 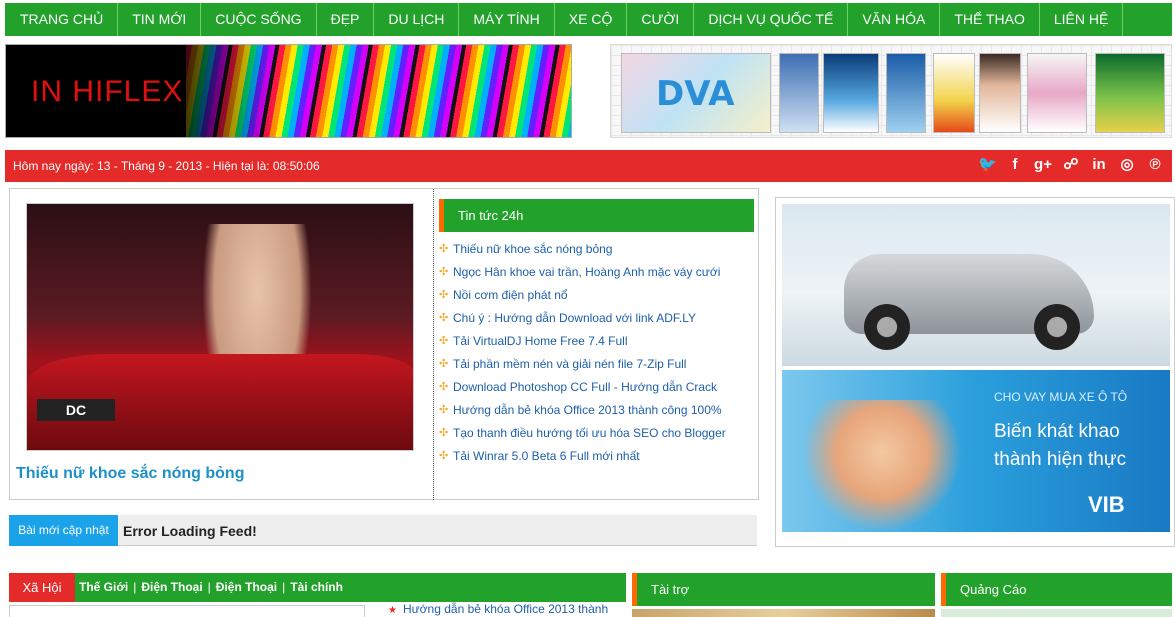 What do you see at coordinates (1106, 504) in the screenshot?
I see `vib-logo: VIB` at bounding box center [1106, 504].